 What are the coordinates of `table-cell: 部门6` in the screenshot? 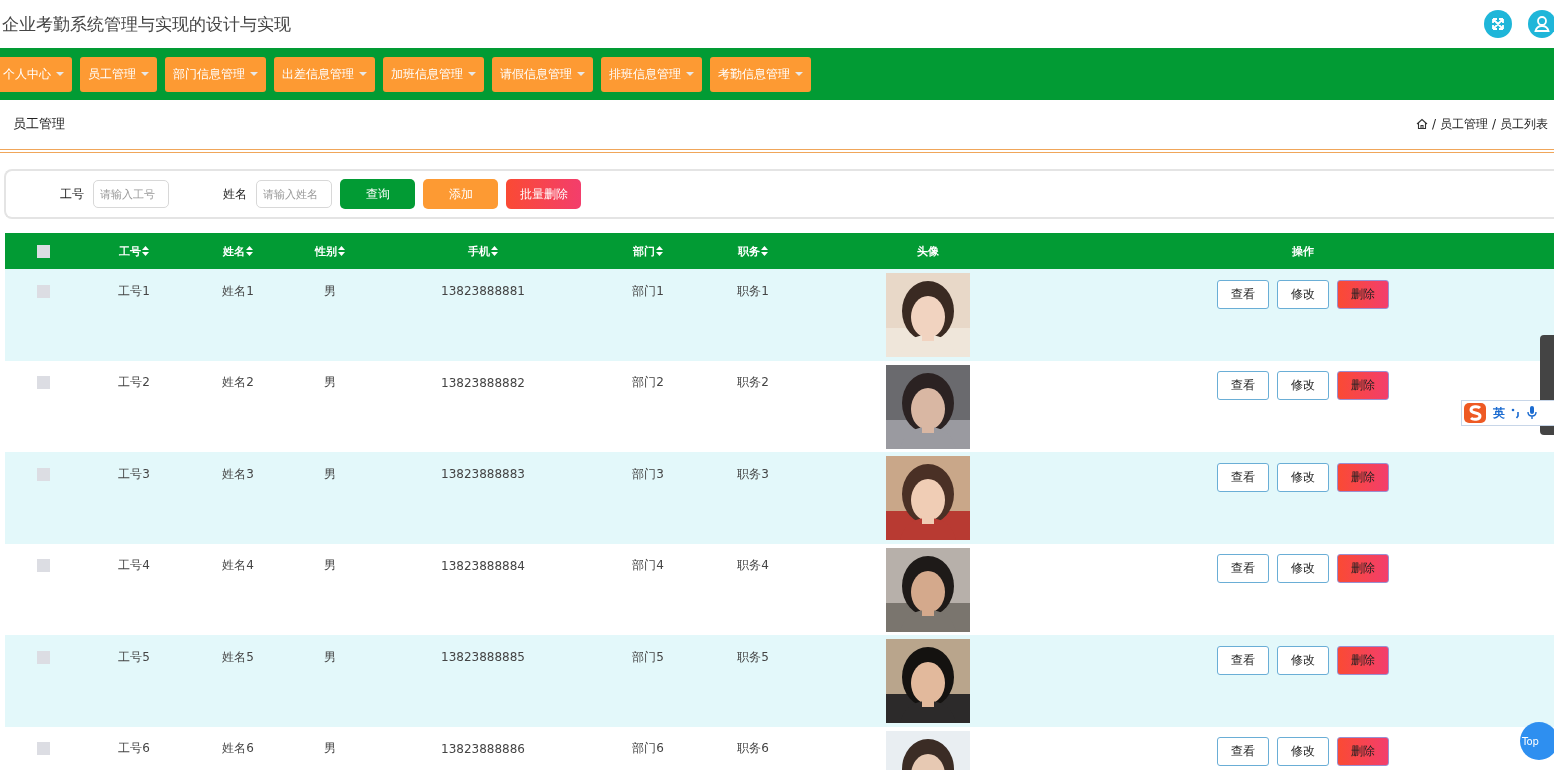 It's located at (648, 748).